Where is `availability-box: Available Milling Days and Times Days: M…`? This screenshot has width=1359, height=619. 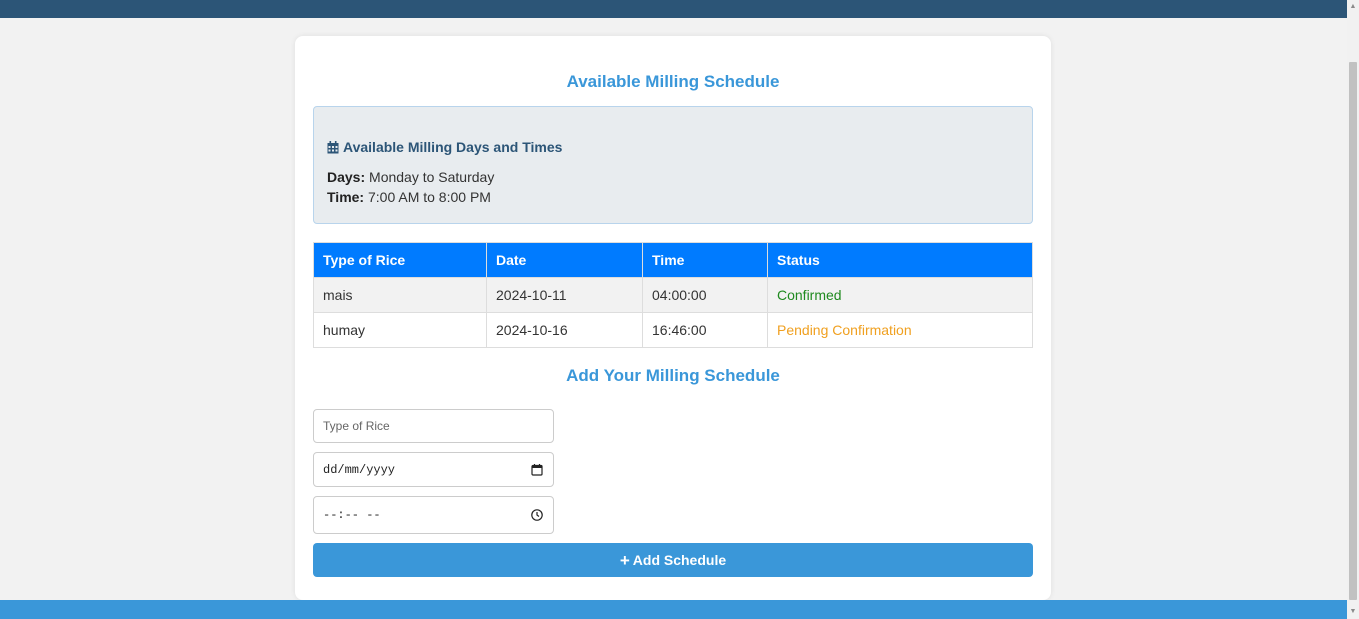 availability-box: Available Milling Days and Times Days: M… is located at coordinates (673, 165).